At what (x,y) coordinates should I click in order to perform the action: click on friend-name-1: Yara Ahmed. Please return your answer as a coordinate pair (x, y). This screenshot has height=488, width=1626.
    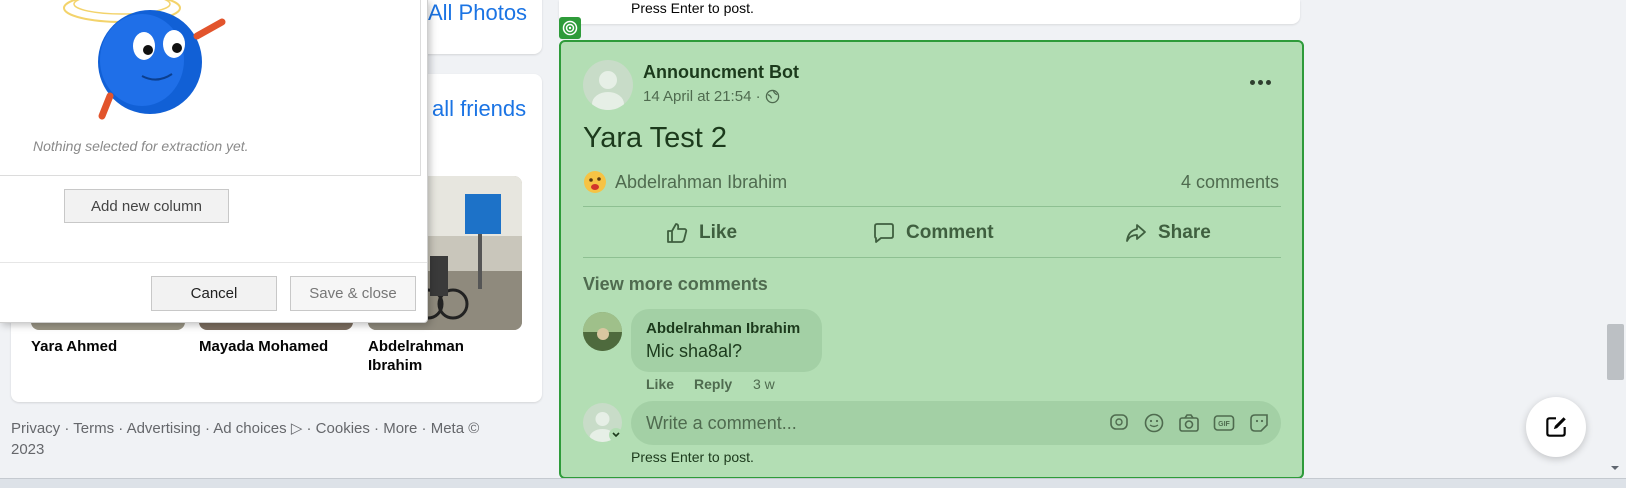
    Looking at the image, I should click on (74, 346).